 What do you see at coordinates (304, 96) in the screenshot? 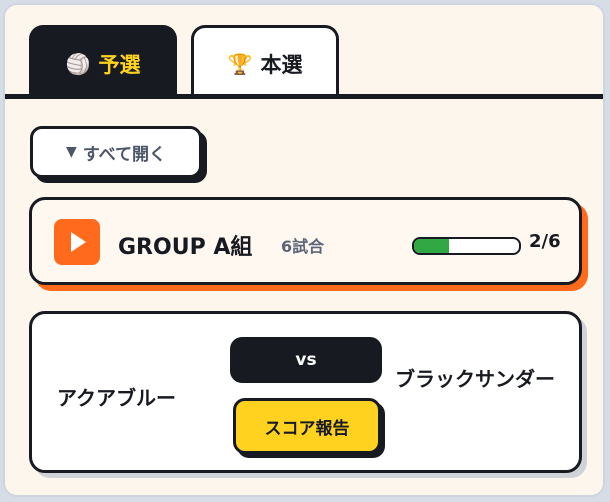
I see `tab-underline` at bounding box center [304, 96].